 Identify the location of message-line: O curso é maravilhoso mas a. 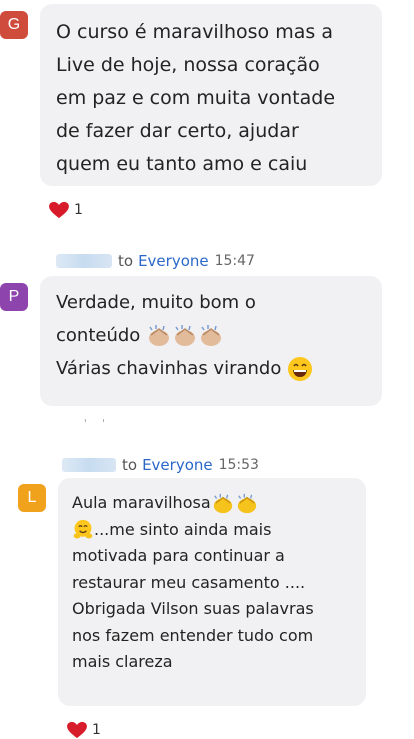
(194, 32).